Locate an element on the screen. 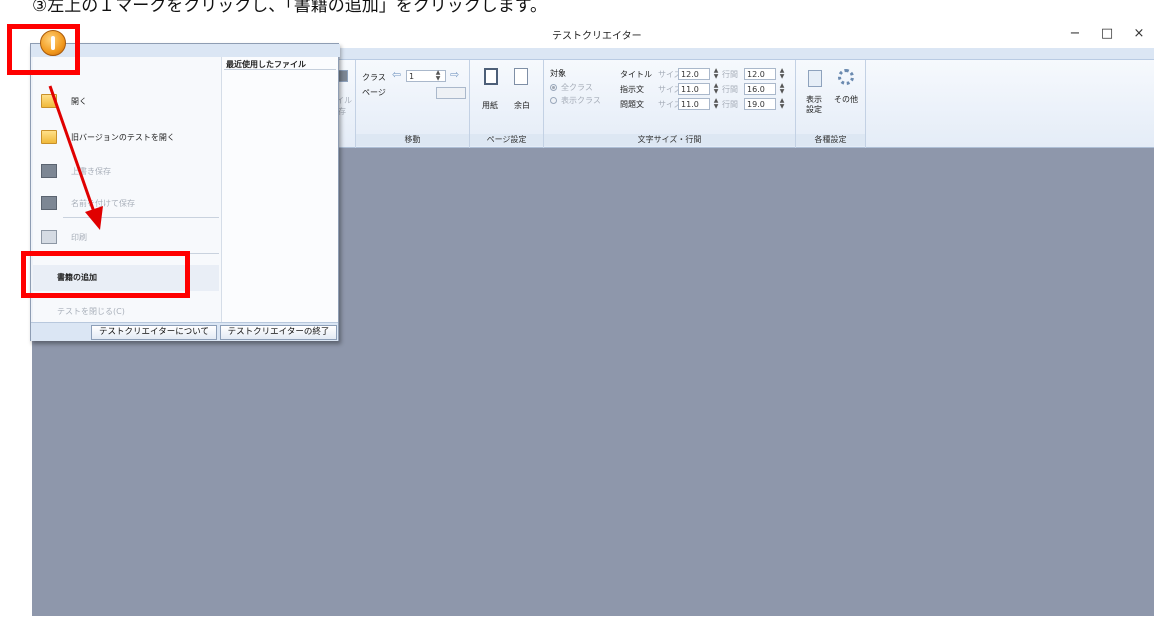 Image resolution: width=1154 pixels, height=624 pixels. title-size-input: 12.0 is located at coordinates (694, 74).